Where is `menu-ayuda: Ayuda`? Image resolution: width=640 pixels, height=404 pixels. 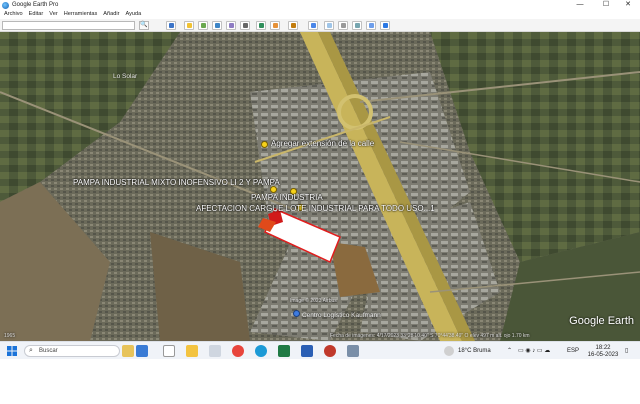 menu-ayuda: Ayuda is located at coordinates (133, 14).